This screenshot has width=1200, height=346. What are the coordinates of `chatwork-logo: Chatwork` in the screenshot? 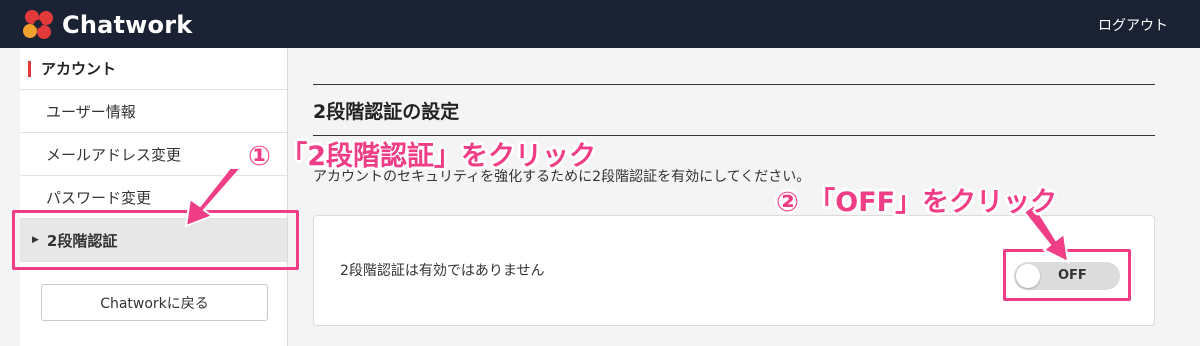 It's located at (106, 25).